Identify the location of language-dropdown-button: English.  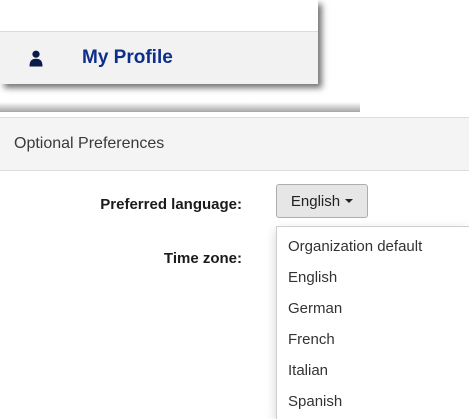
(322, 201).